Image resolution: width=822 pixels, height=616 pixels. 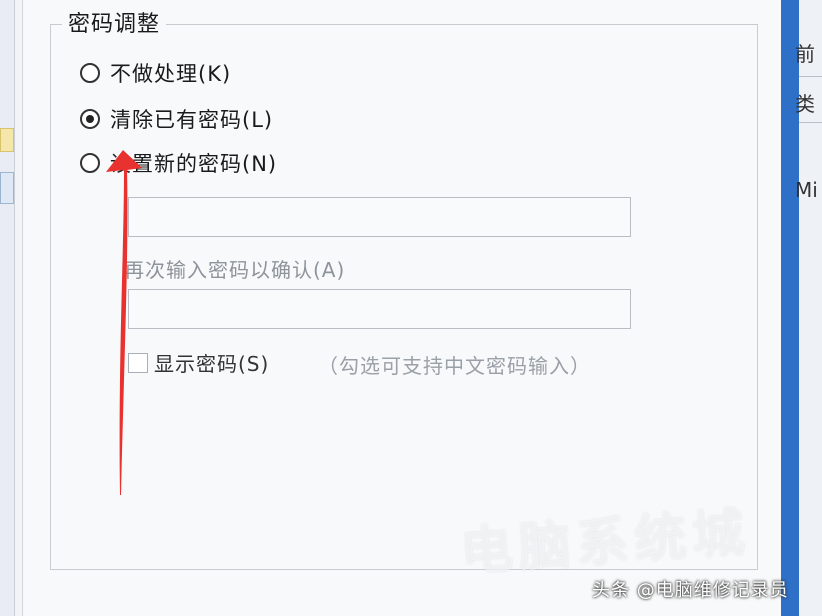 I want to click on background-text-fragment: 前, so click(x=805, y=54).